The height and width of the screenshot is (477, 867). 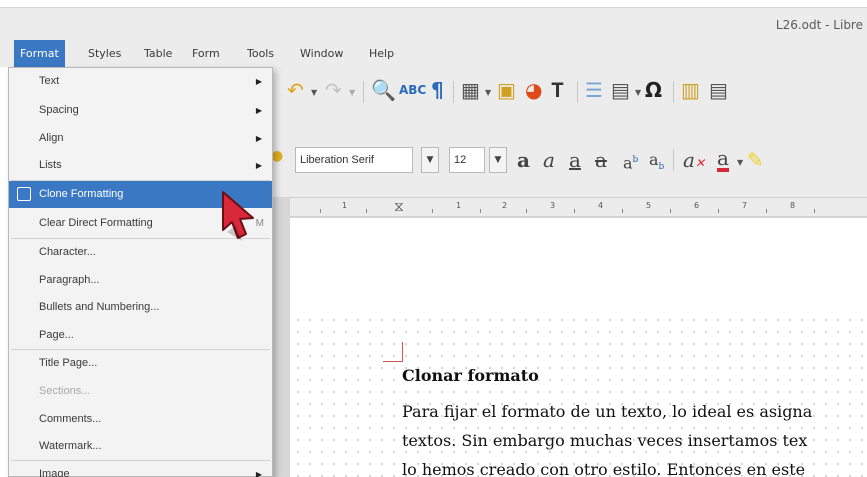 What do you see at coordinates (51, 138) in the screenshot?
I see `menu-item-label: Align` at bounding box center [51, 138].